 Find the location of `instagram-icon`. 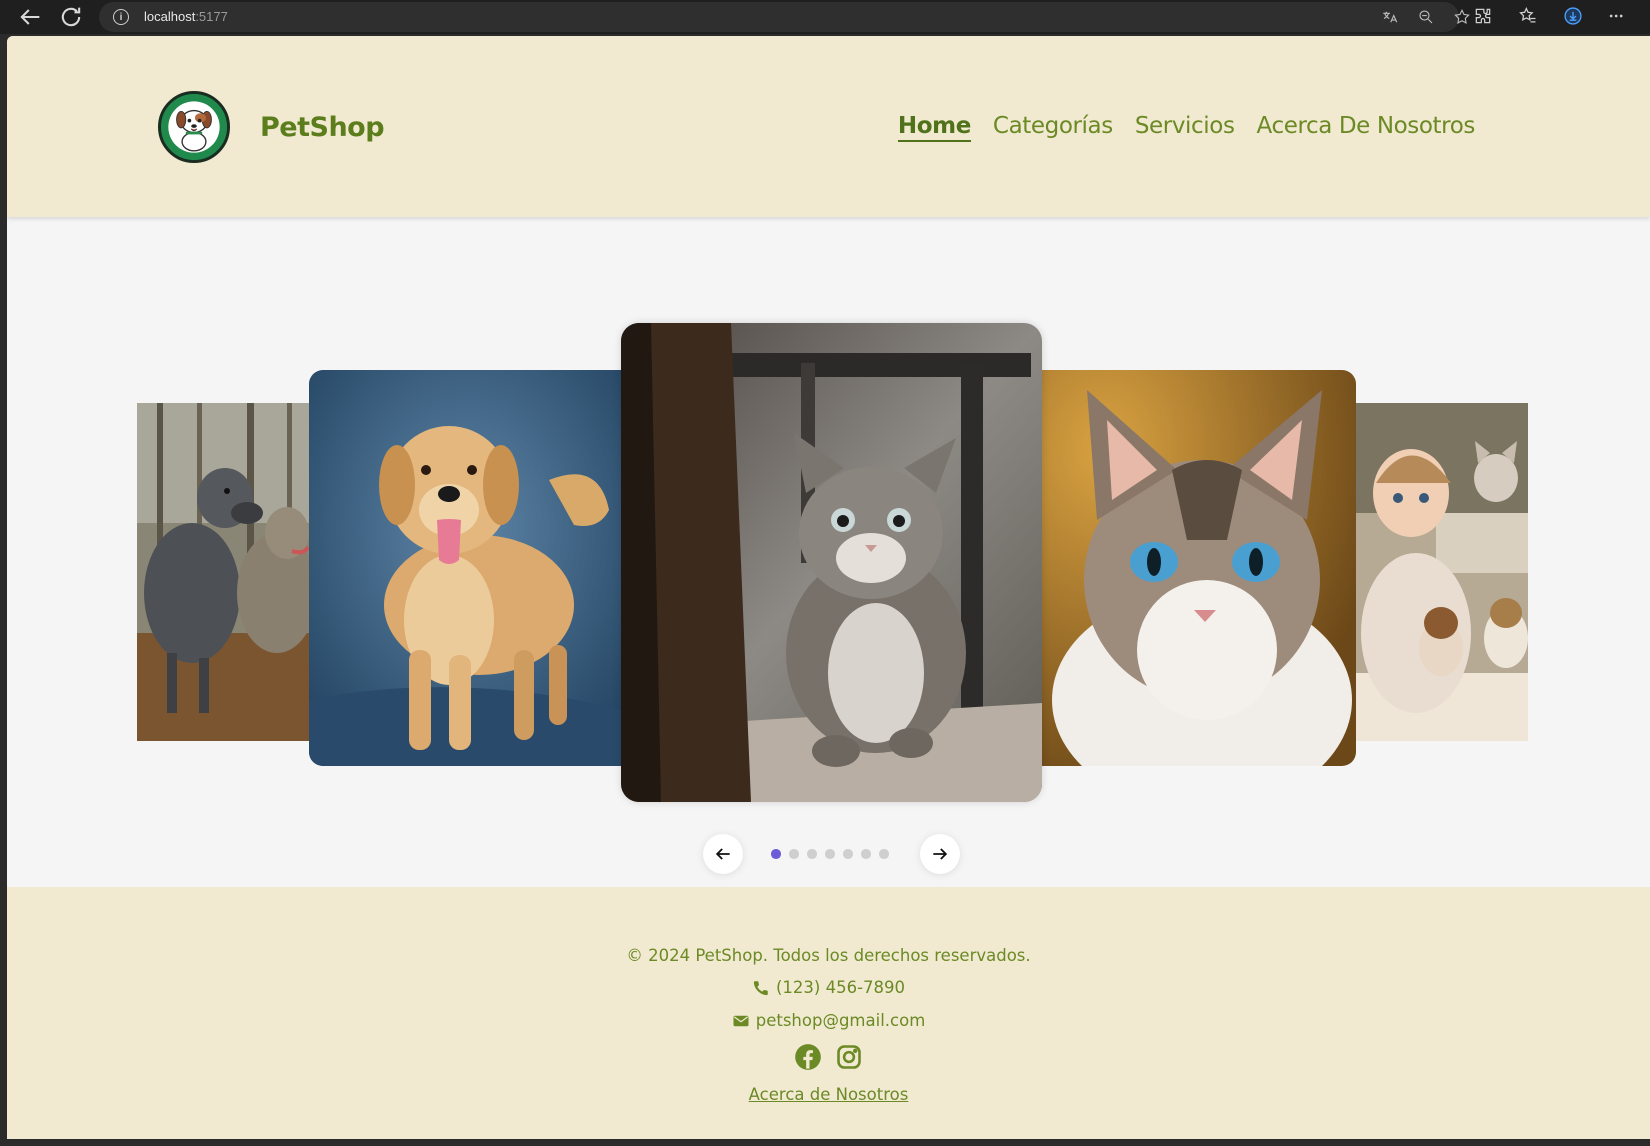

instagram-icon is located at coordinates (849, 1057).